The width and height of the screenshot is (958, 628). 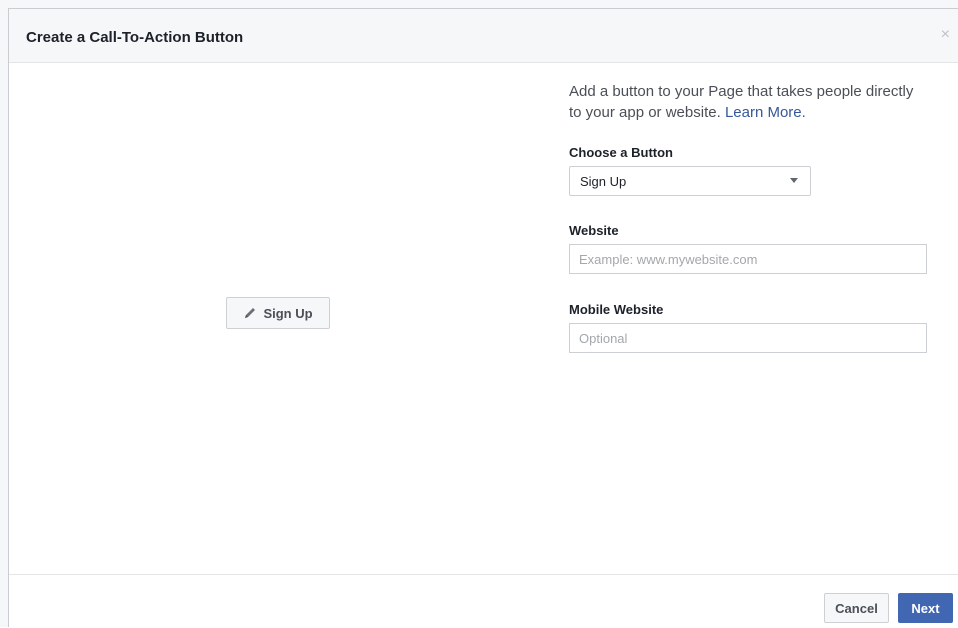 What do you see at coordinates (135, 37) in the screenshot?
I see `dialog-title: Create a Call-To-Action Button` at bounding box center [135, 37].